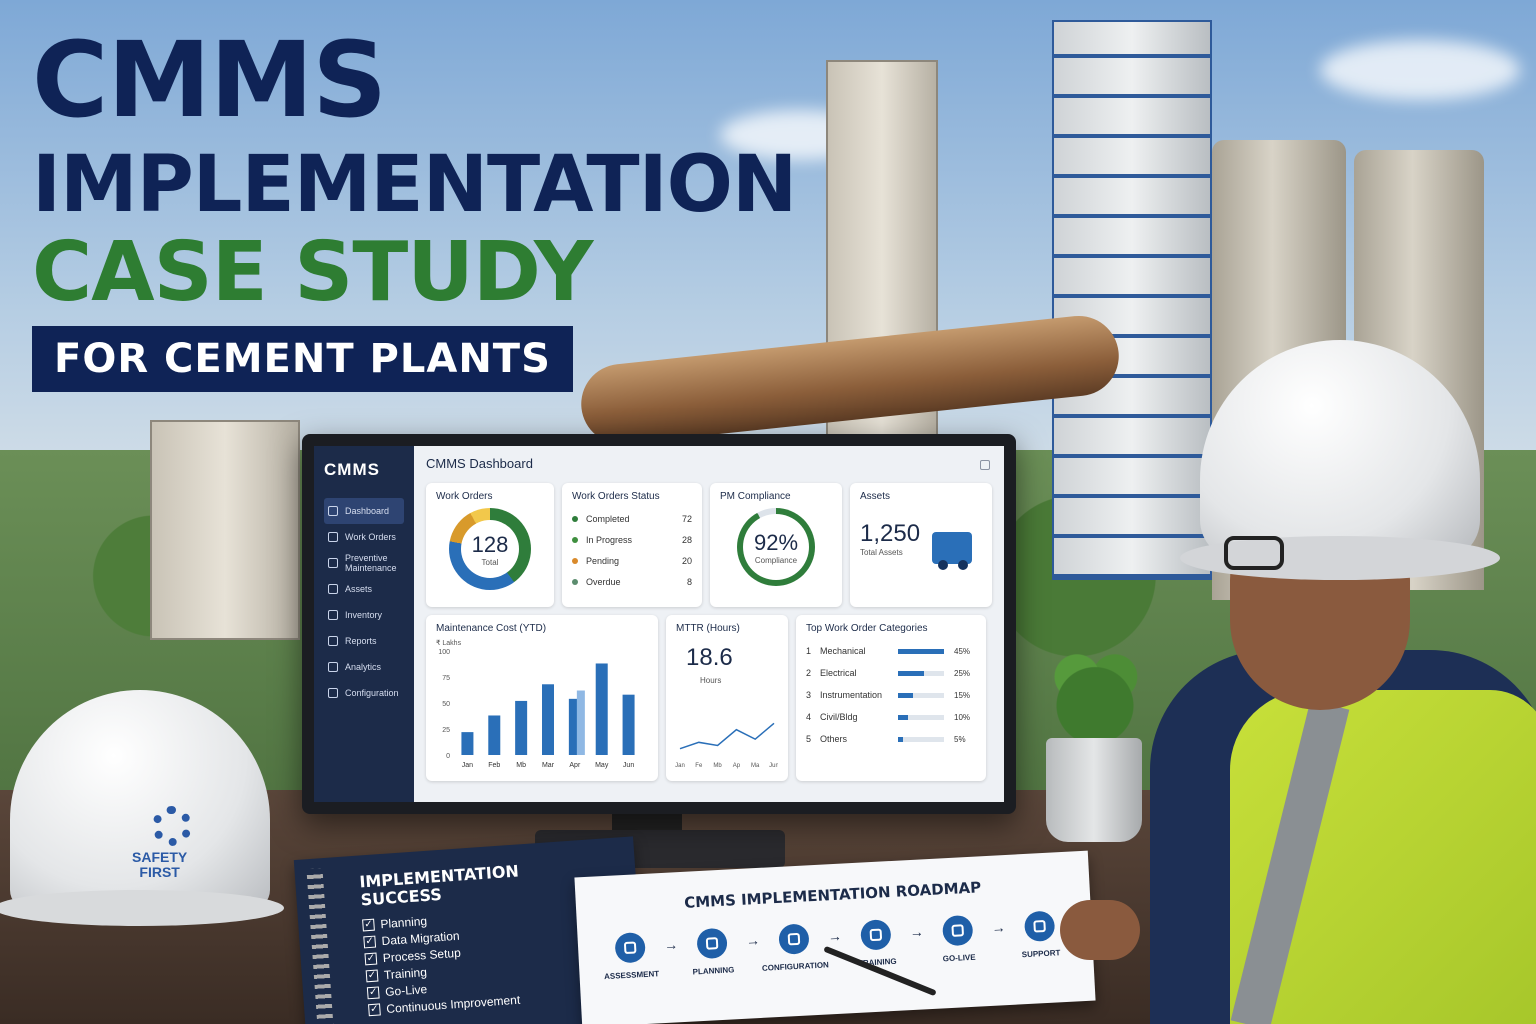 The width and height of the screenshot is (1536, 1024). Describe the element at coordinates (448, 756) in the screenshot. I see `y-tick-label: 0` at that location.